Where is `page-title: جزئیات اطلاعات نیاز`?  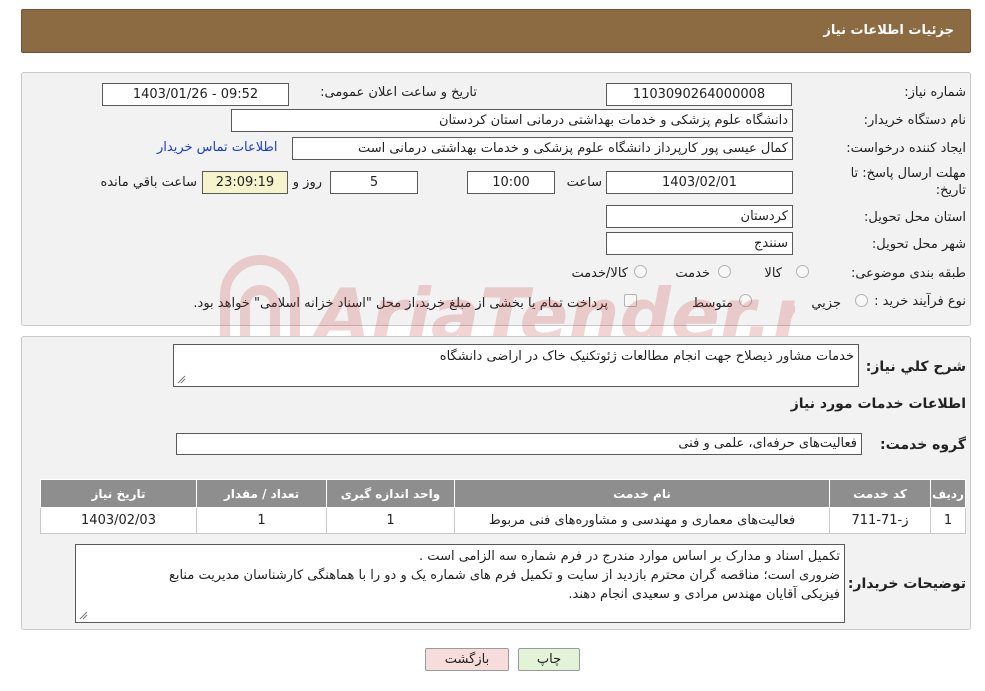
page-title: جزئیات اطلاعات نیاز is located at coordinates (888, 30).